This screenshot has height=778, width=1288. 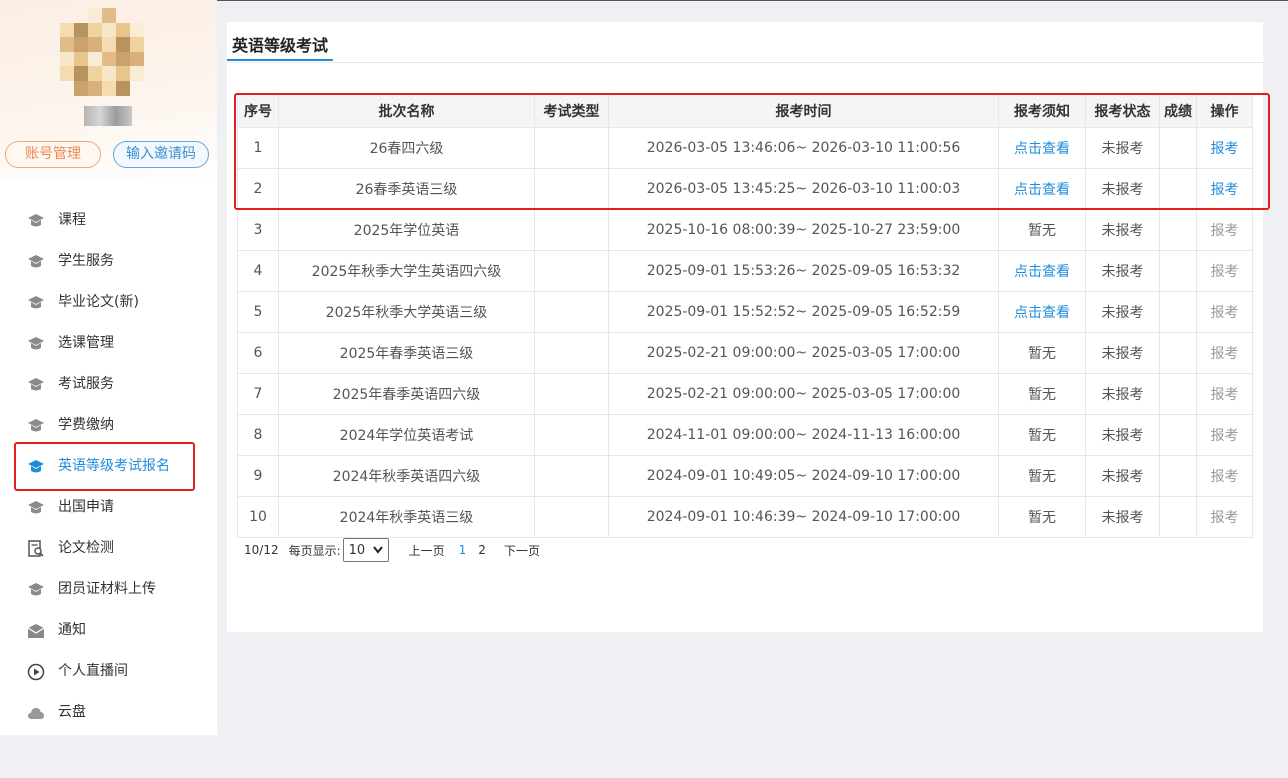 What do you see at coordinates (108, 712) in the screenshot?
I see `sidebar-item: 云盘` at bounding box center [108, 712].